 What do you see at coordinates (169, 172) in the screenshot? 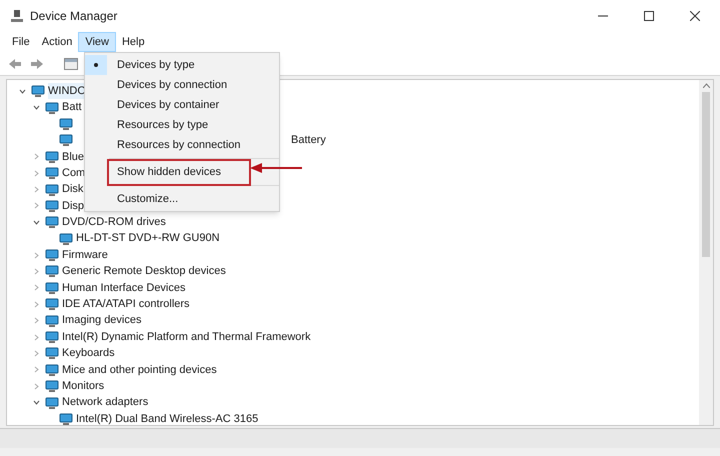
I see `menu-option: Show hidden devices` at bounding box center [169, 172].